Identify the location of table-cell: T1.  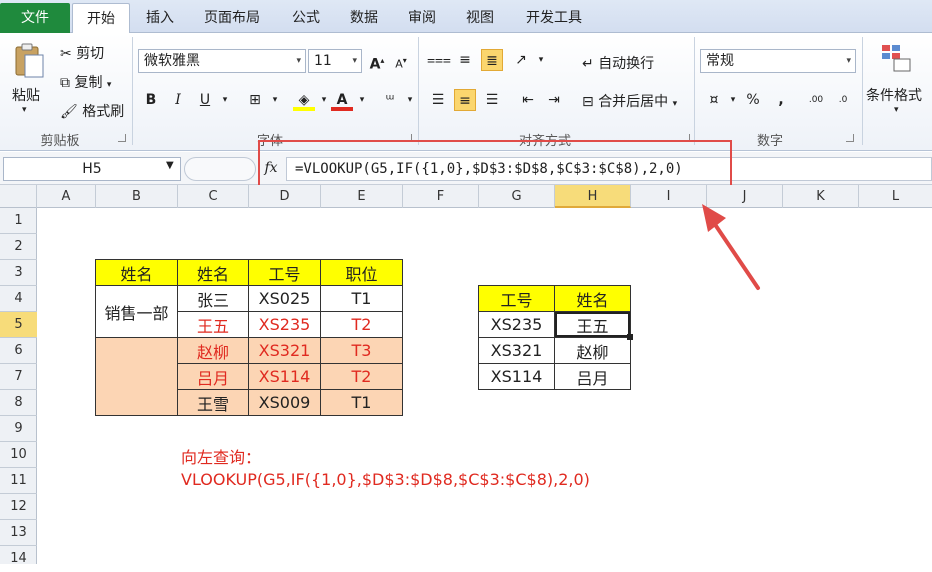
(361, 298).